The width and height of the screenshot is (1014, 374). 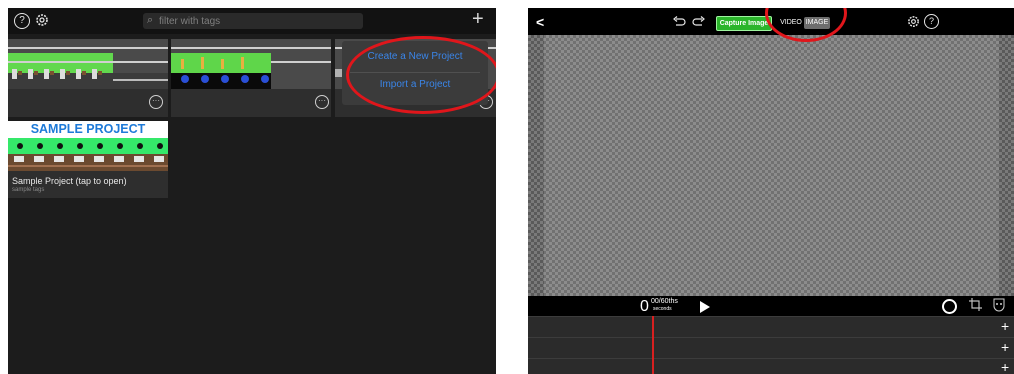 I want to click on playhead, so click(x=653, y=345).